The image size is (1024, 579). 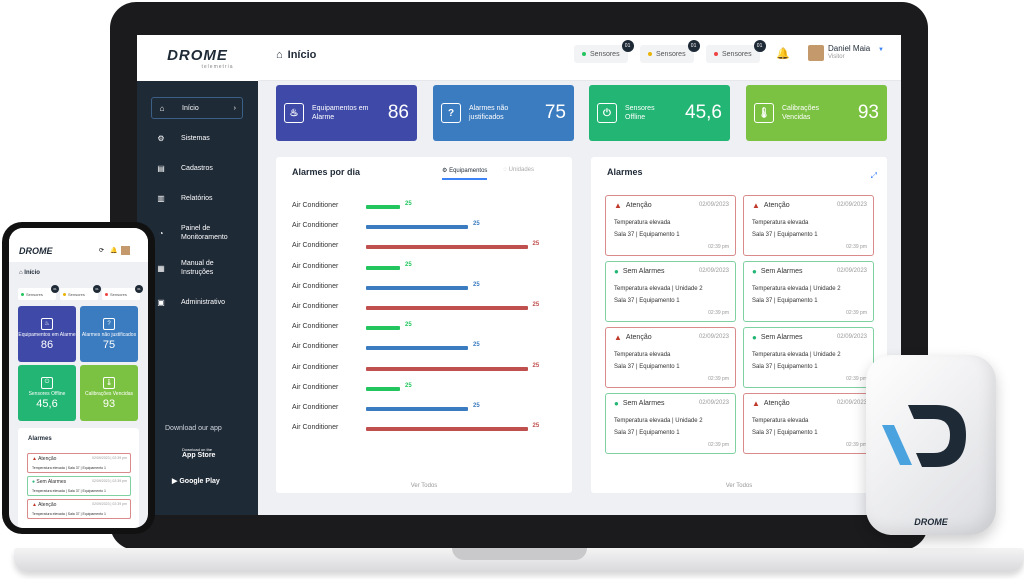 What do you see at coordinates (197, 233) in the screenshot?
I see `sidebar-item-painel: ◔ Painel de Monitoramento` at bounding box center [197, 233].